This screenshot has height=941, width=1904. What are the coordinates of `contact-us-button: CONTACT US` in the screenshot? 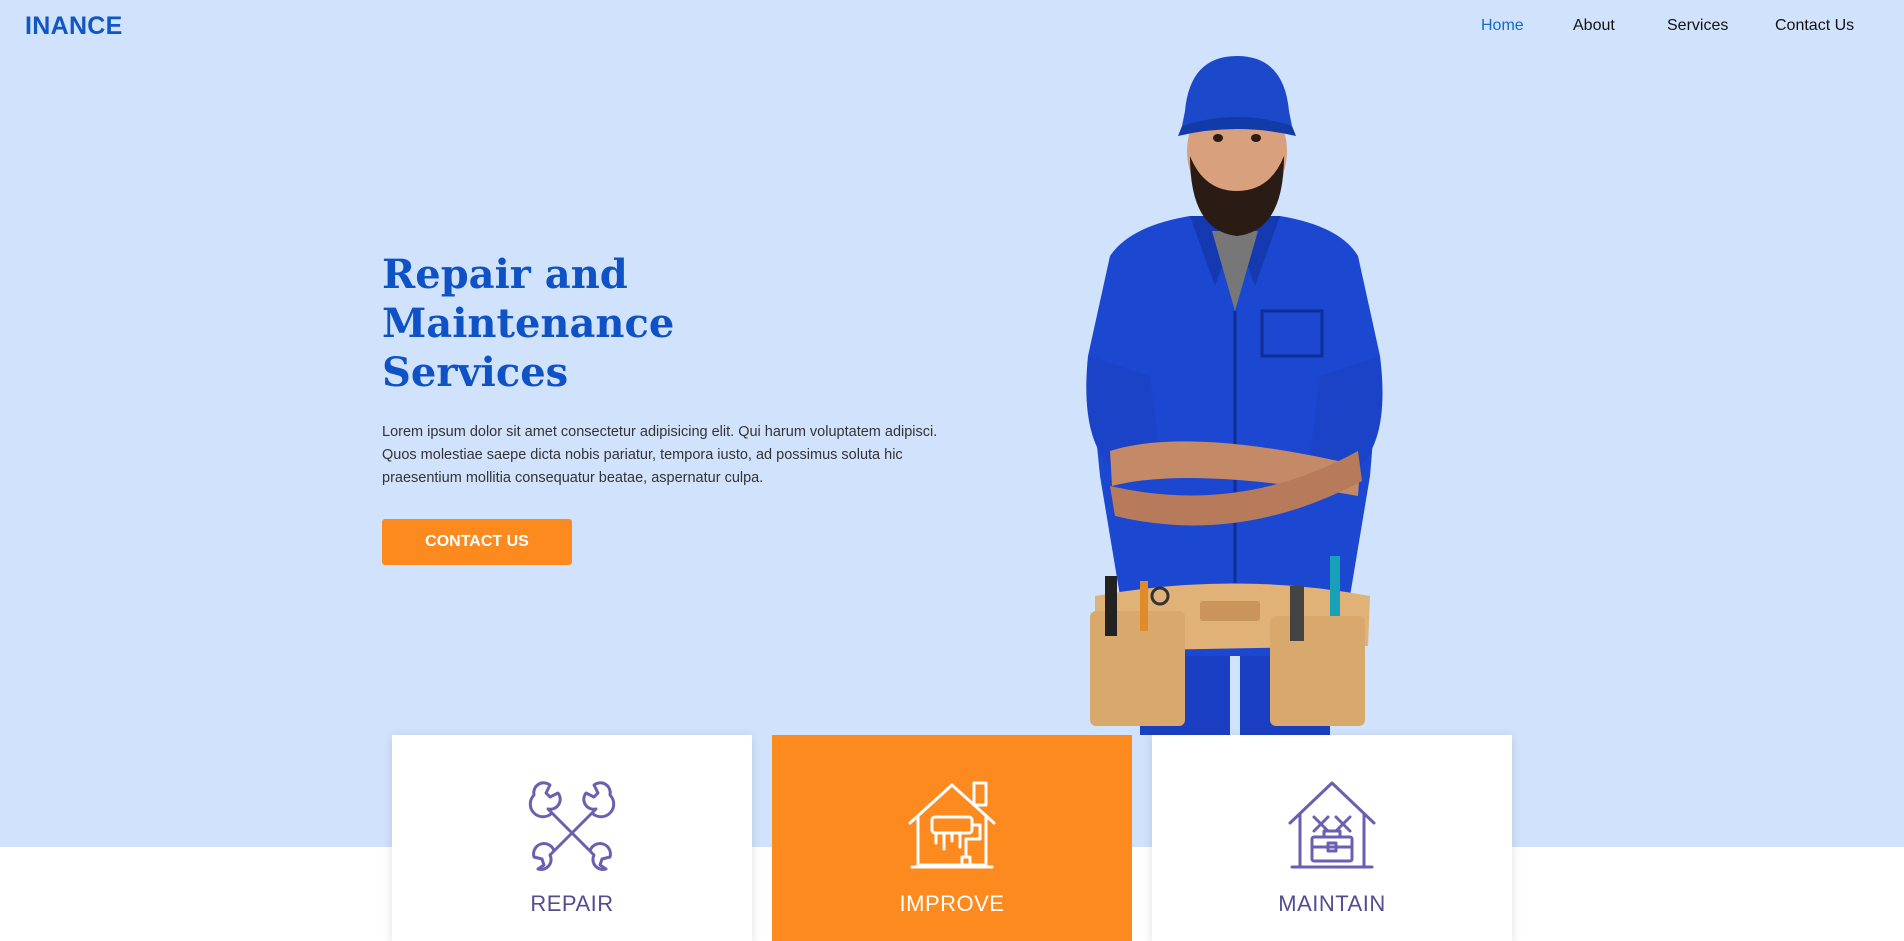 It's located at (477, 542).